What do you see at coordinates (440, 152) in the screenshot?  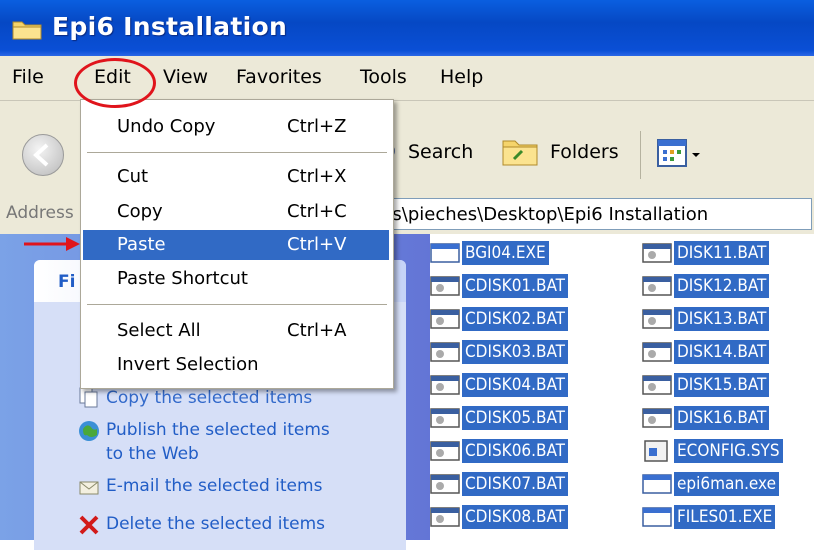 I see `search-button: Search` at bounding box center [440, 152].